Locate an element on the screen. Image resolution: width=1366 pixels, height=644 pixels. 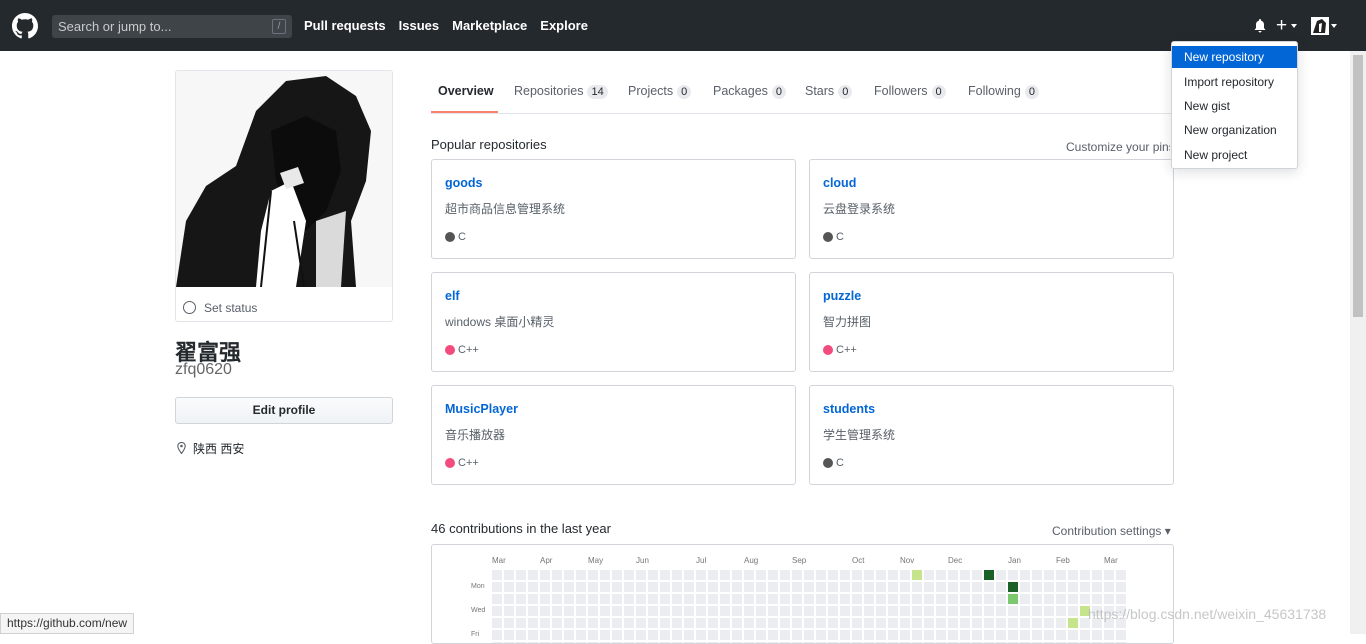
user-avatar-menu is located at coordinates (1320, 26).